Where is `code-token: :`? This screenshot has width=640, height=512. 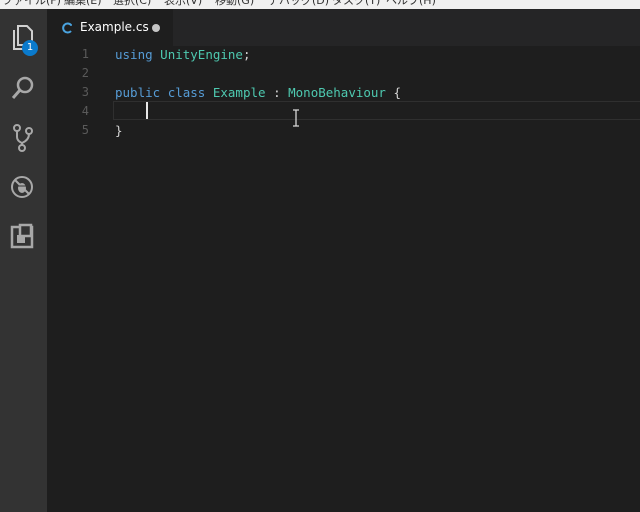
code-token: : is located at coordinates (277, 92).